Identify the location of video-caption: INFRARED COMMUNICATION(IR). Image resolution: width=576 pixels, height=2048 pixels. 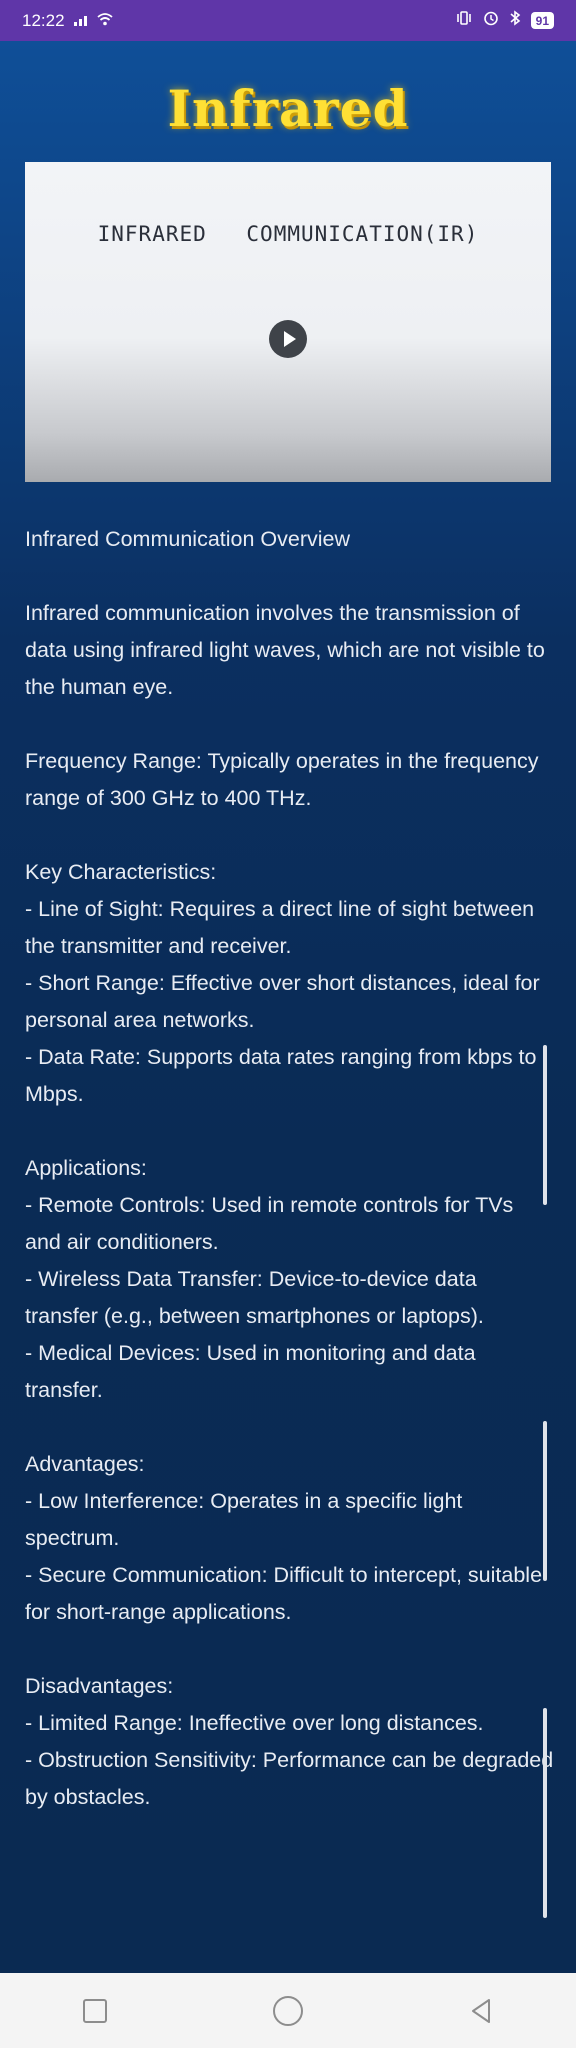
(288, 234).